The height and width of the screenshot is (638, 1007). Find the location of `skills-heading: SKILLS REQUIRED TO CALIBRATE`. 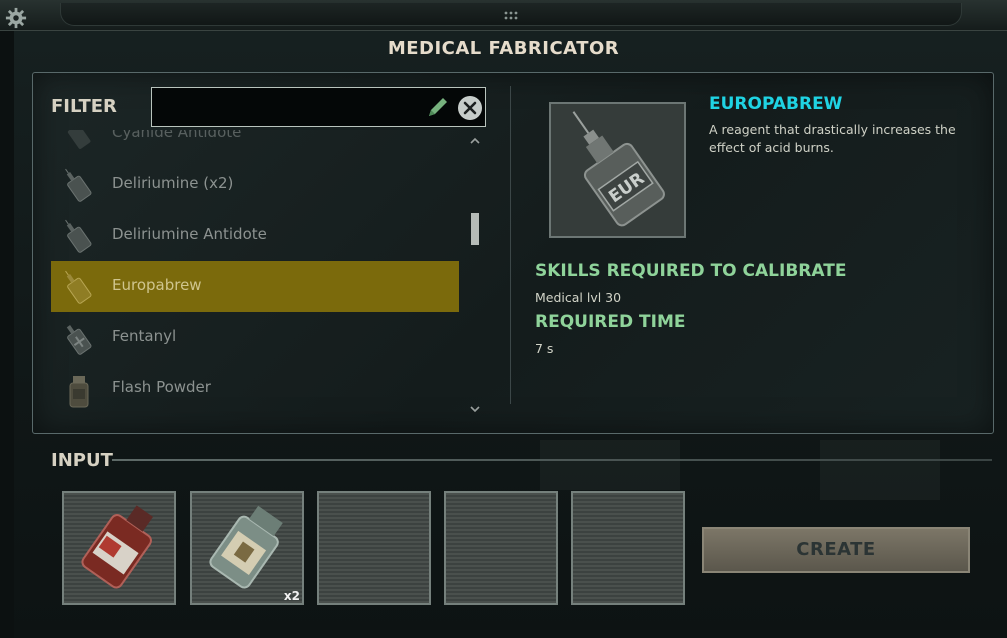

skills-heading: SKILLS REQUIRED TO CALIBRATE is located at coordinates (691, 271).